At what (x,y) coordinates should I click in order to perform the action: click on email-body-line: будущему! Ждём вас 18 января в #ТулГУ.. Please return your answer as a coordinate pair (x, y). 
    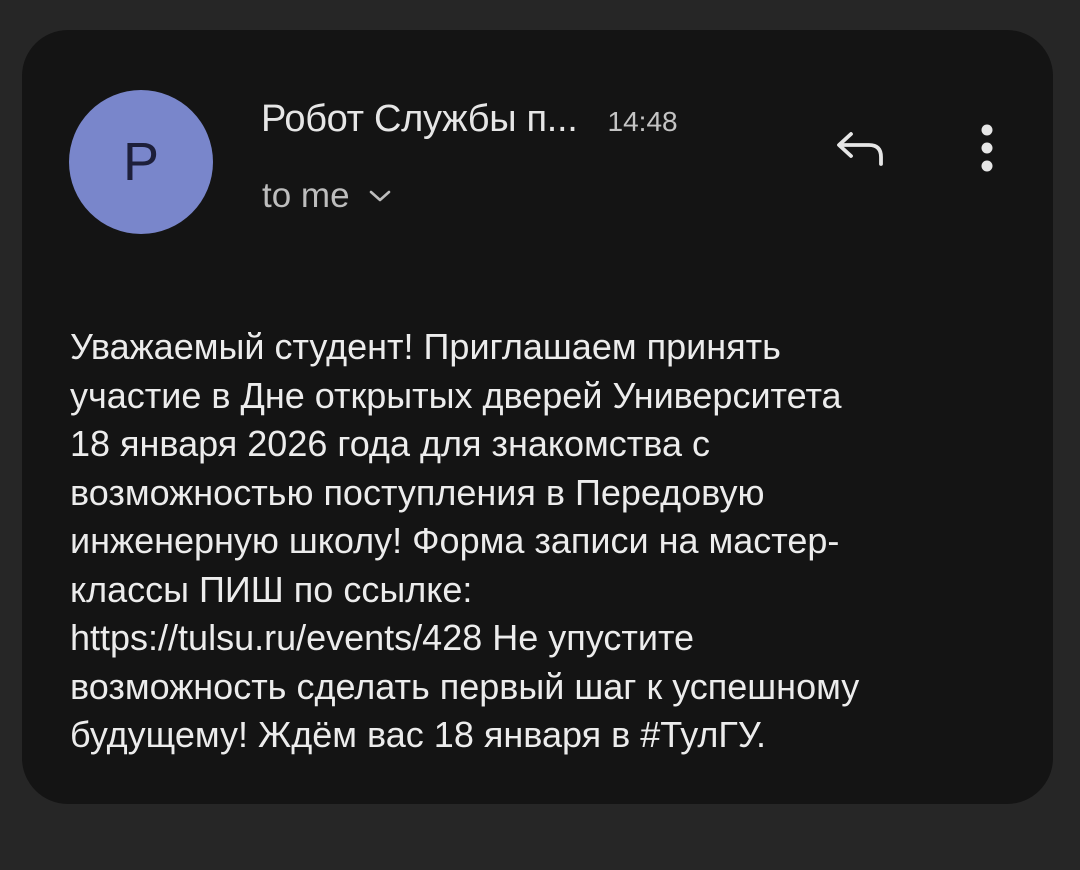
    Looking at the image, I should click on (418, 734).